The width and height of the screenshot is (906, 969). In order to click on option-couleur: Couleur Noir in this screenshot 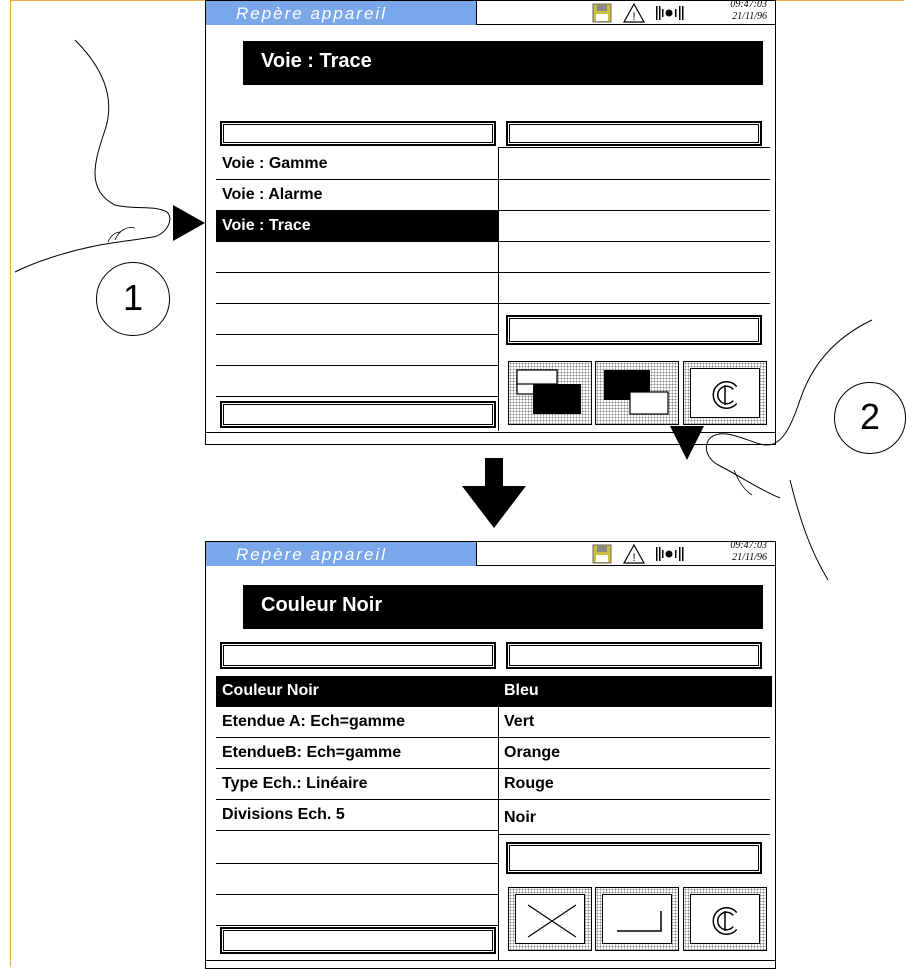, I will do `click(357, 691)`.